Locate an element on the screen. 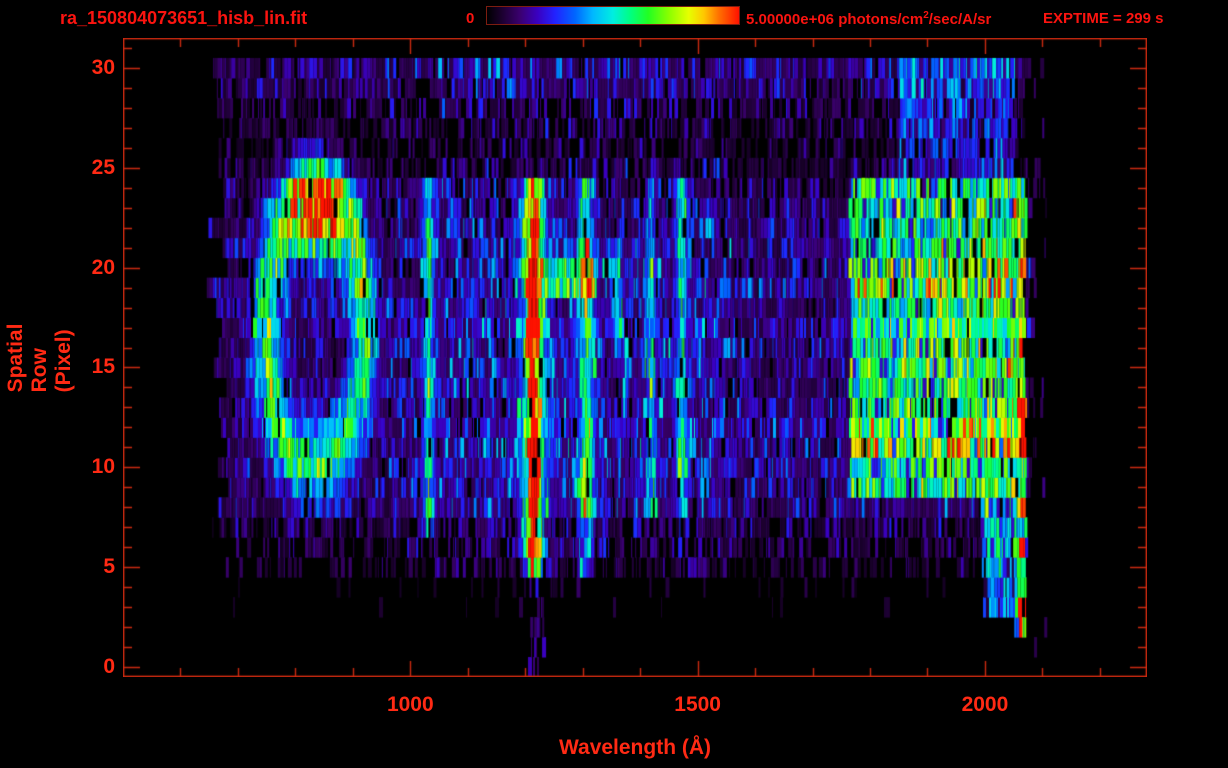  colorbar is located at coordinates (613, 15).